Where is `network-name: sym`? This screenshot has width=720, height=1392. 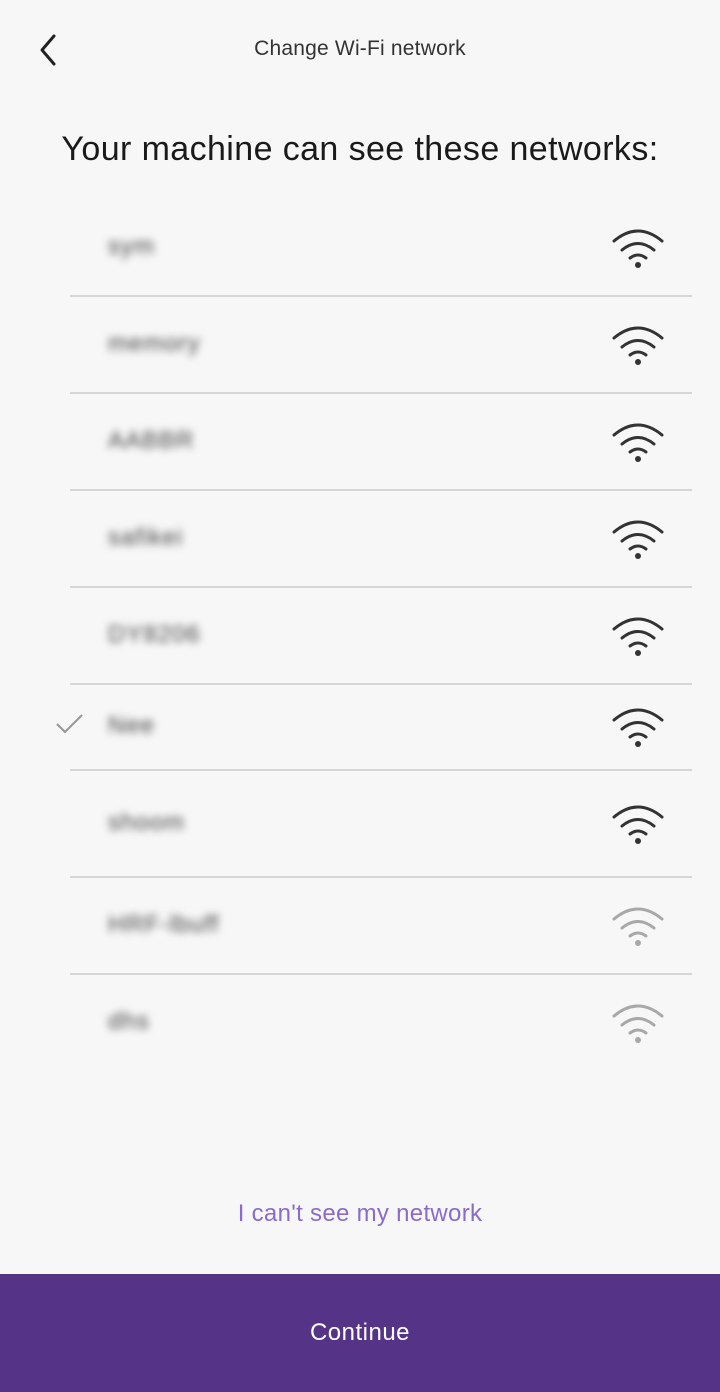
network-name: sym is located at coordinates (131, 246).